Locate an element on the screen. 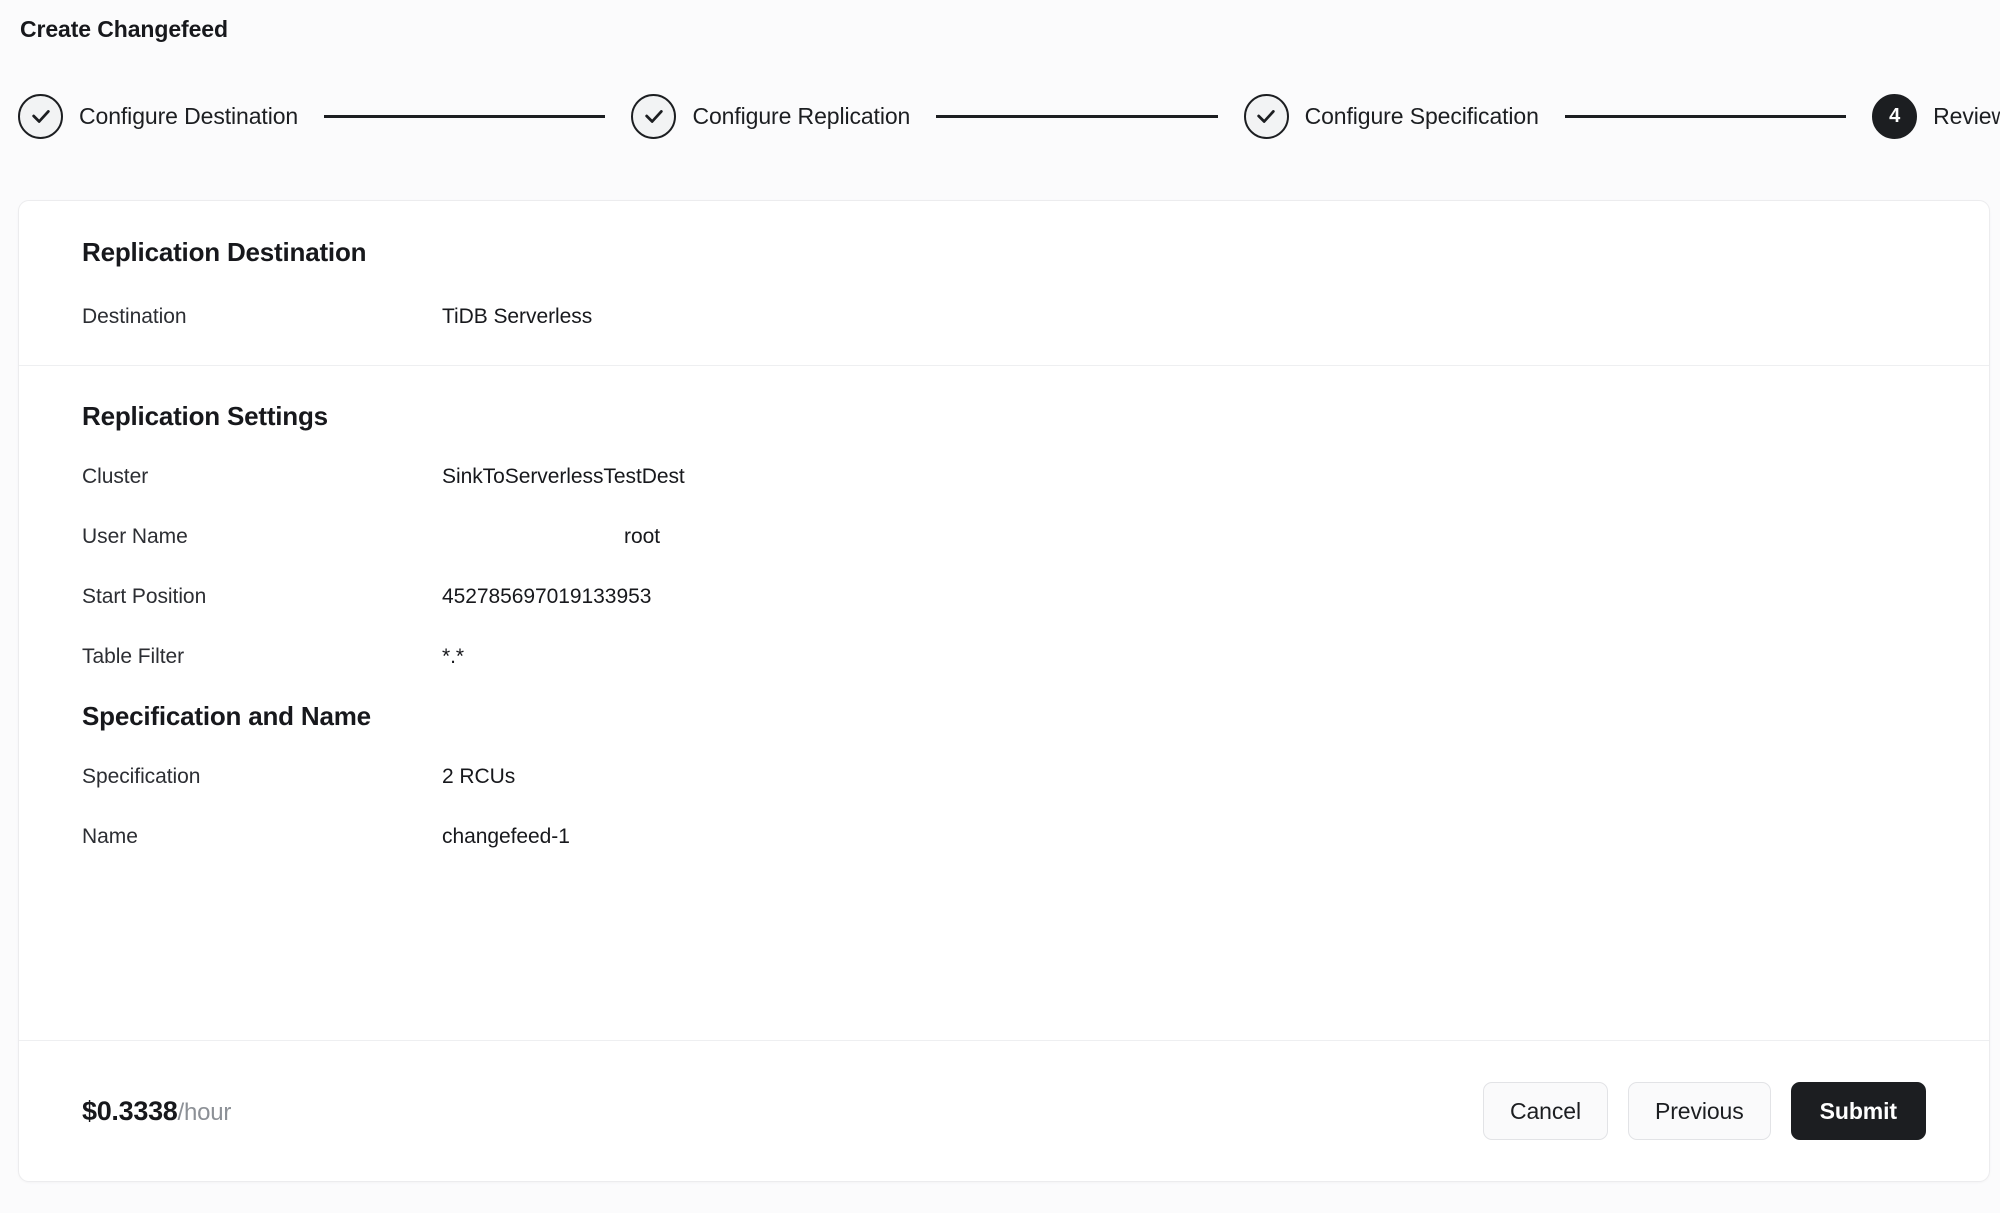 The height and width of the screenshot is (1213, 2000). detail-label: Destination is located at coordinates (134, 316).